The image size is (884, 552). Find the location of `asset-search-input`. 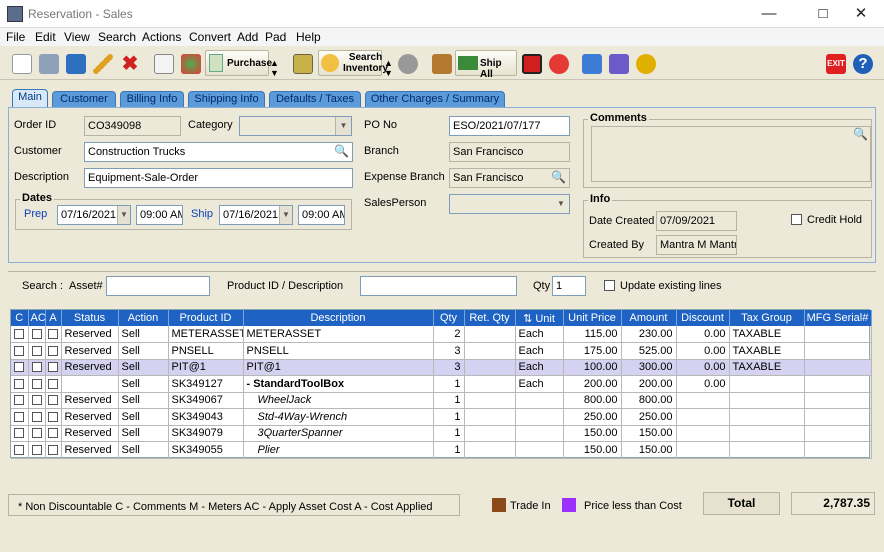

asset-search-input is located at coordinates (158, 286).